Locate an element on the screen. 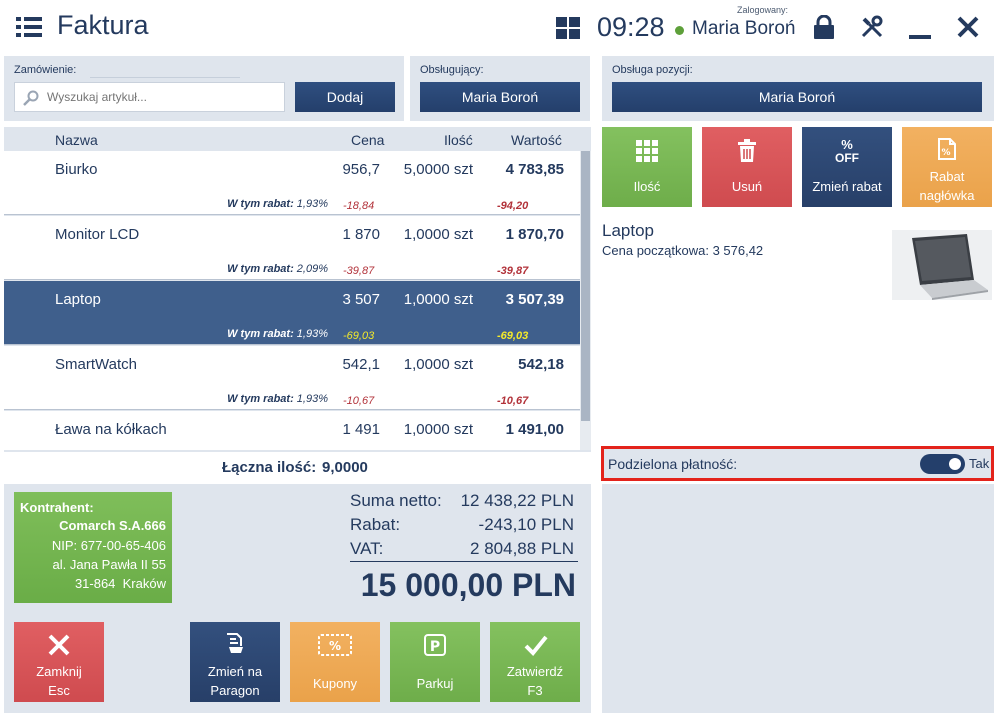  contractor-name: Comarch S.A.666 is located at coordinates (112, 525).